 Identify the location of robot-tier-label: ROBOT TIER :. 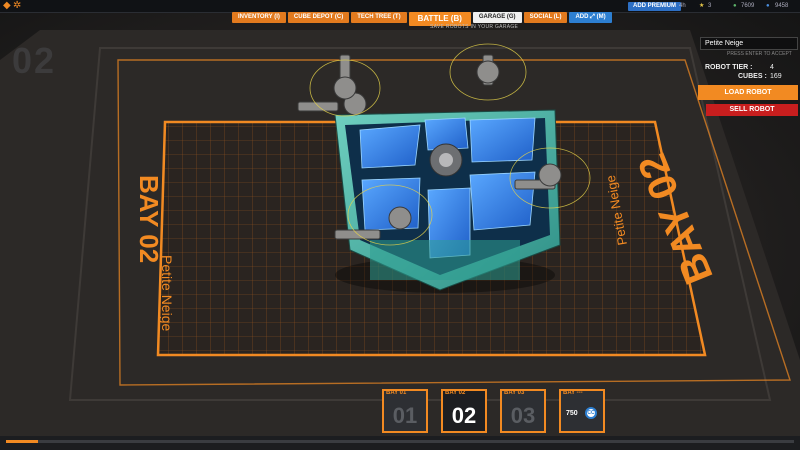
(729, 67).